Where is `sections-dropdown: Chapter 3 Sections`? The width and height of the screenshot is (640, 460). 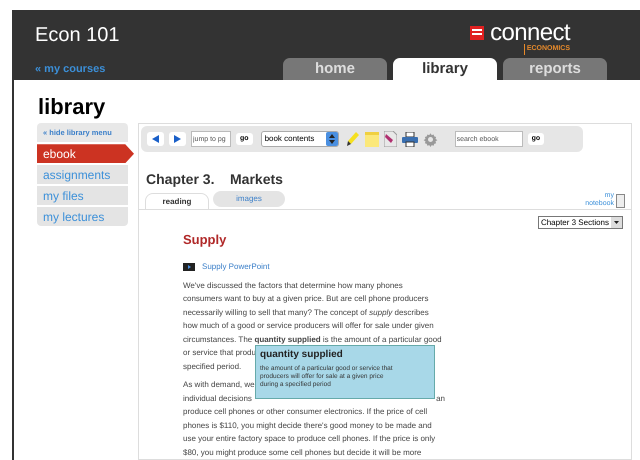
sections-dropdown: Chapter 3 Sections is located at coordinates (580, 222).